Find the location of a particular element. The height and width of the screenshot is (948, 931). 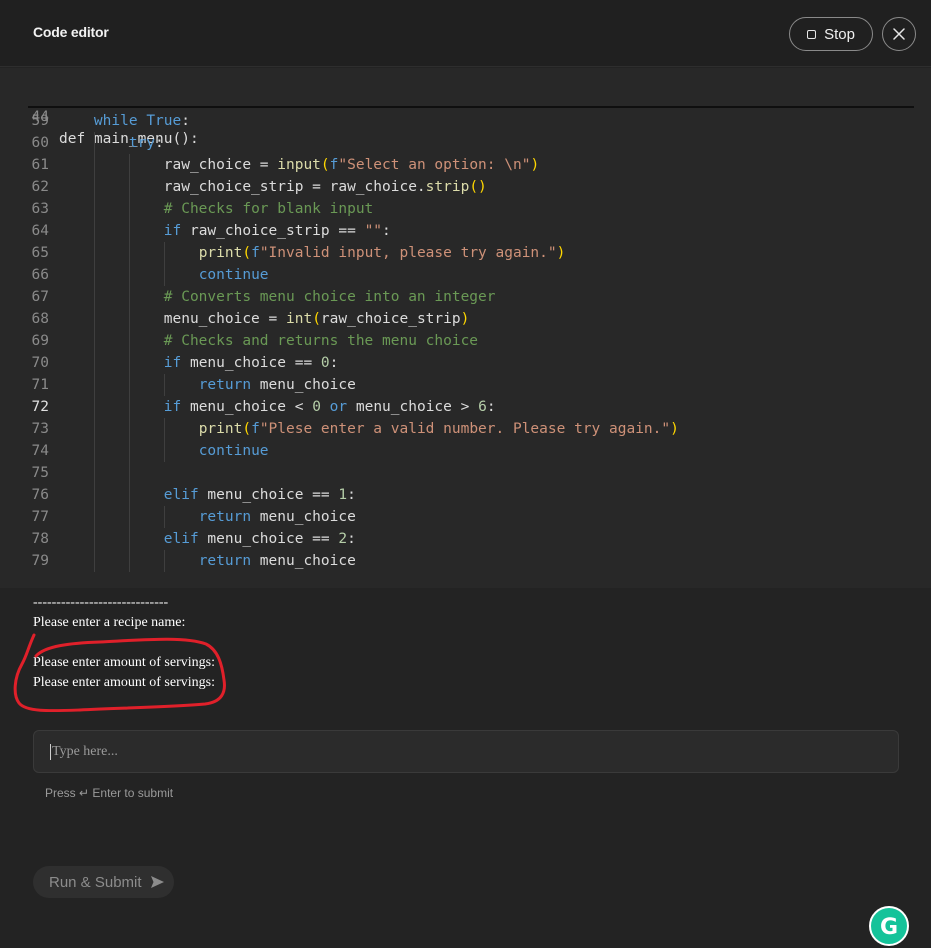

code-line: 68 menu_choice = int(raw_choice_strip) is located at coordinates (465, 319).